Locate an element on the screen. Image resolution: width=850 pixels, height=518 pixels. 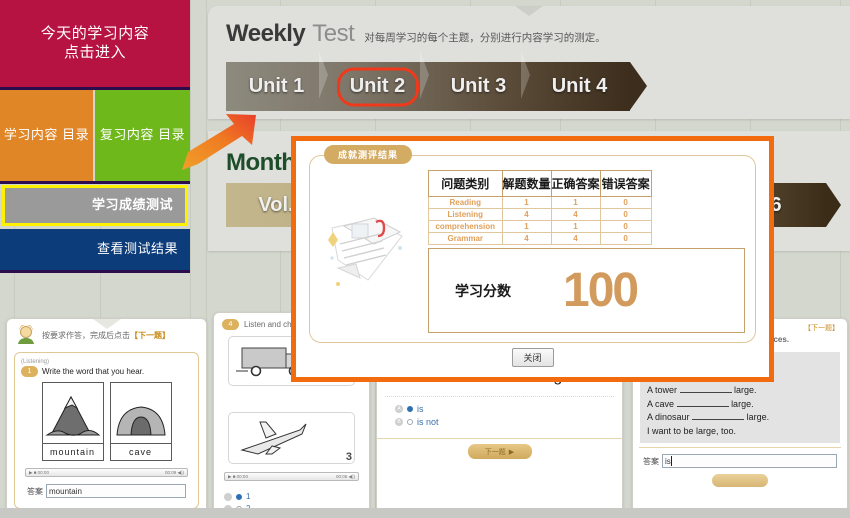
cave-icon is located at coordinates (141, 413).